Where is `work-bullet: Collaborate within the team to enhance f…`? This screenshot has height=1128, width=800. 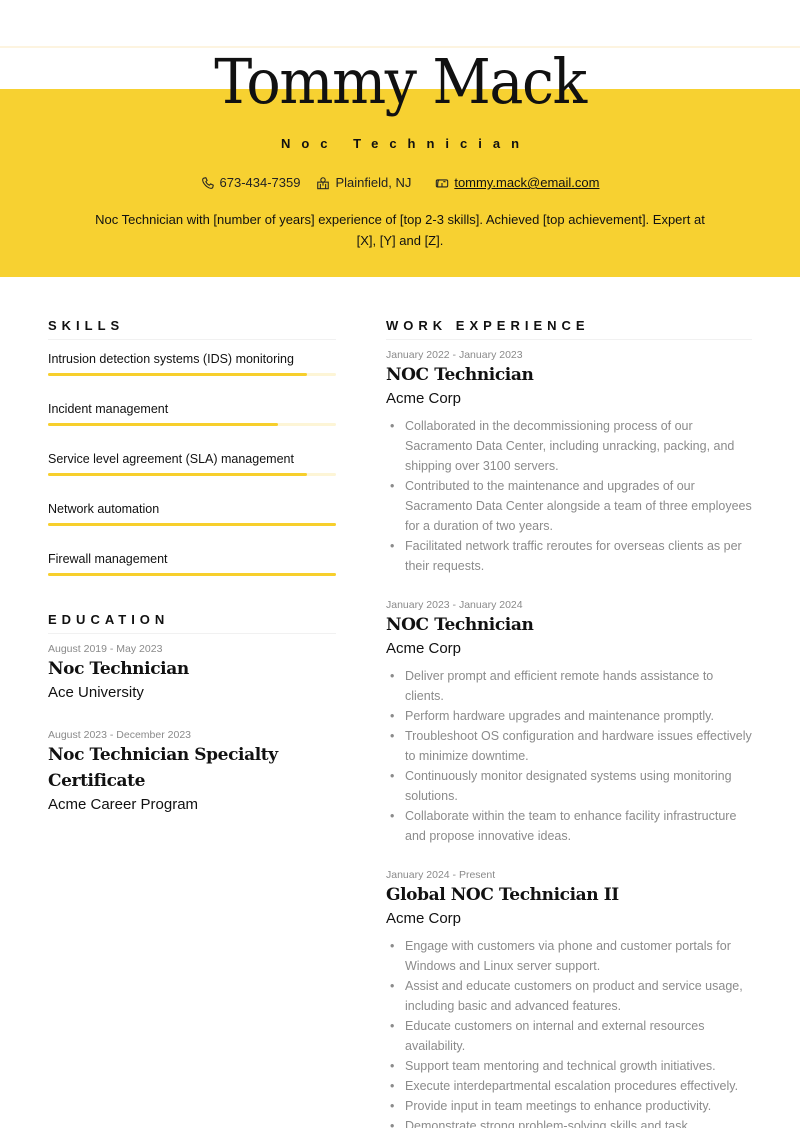 work-bullet: Collaborate within the team to enhance f… is located at coordinates (569, 826).